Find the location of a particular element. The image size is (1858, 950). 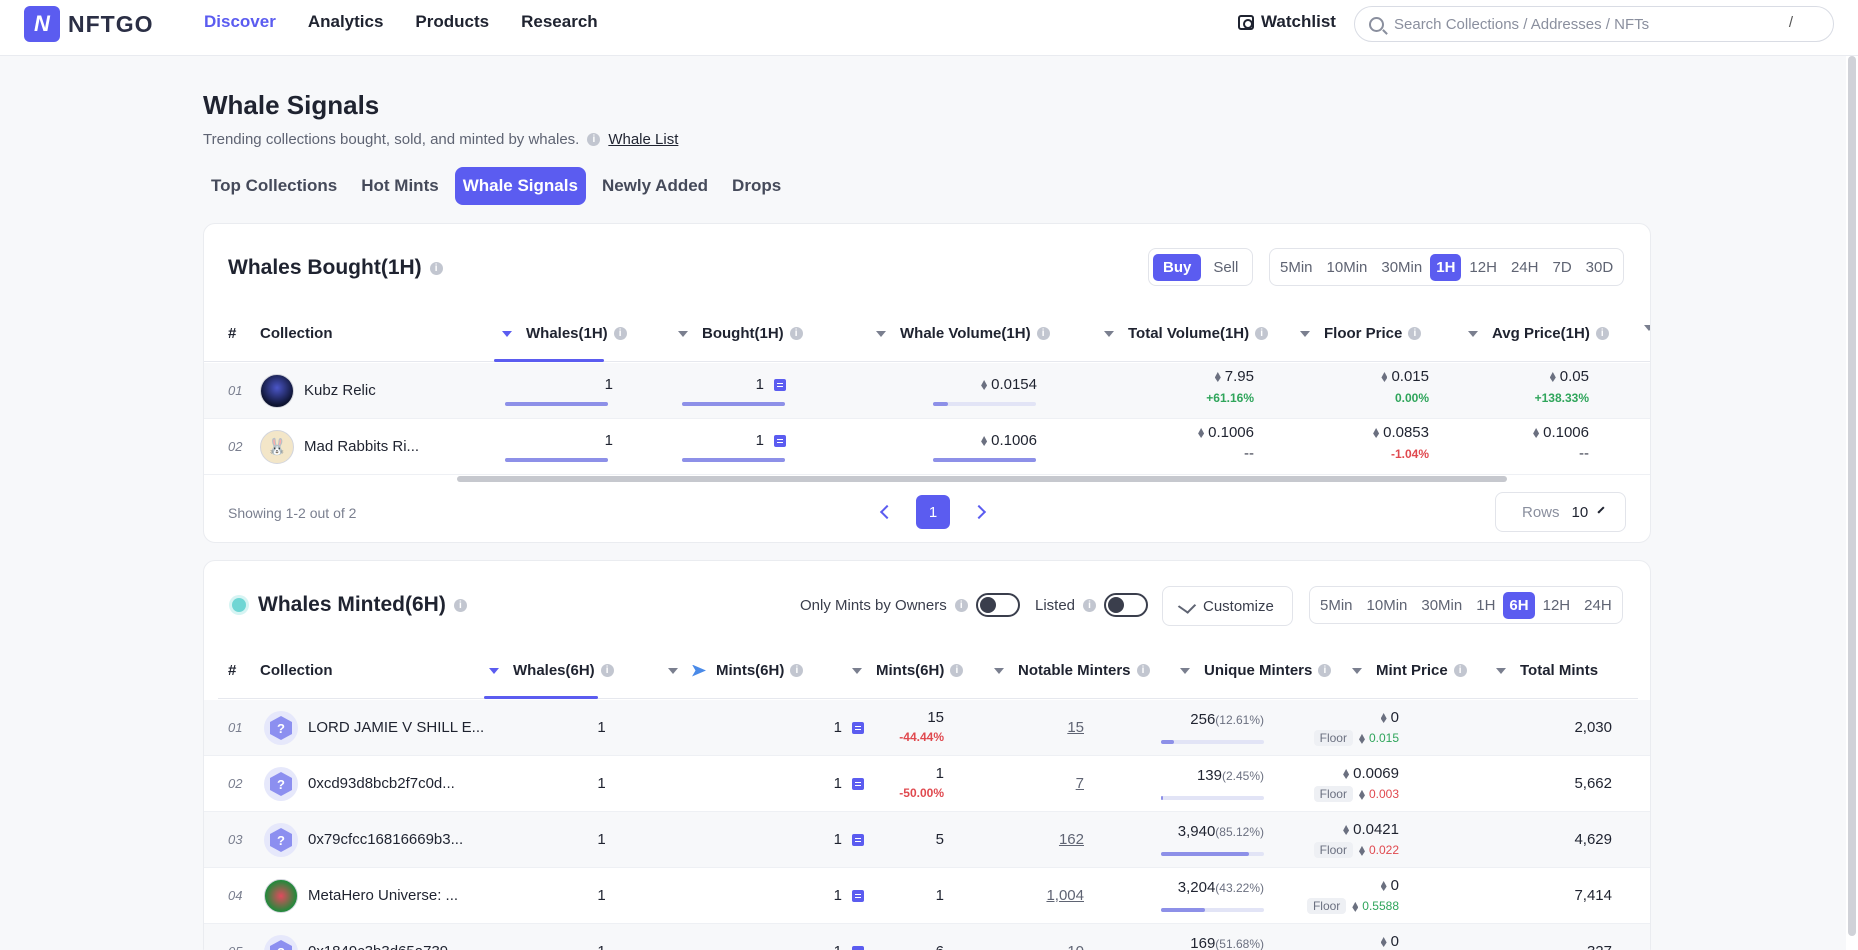

col-mint-price: Mint Price i is located at coordinates (1409, 670).